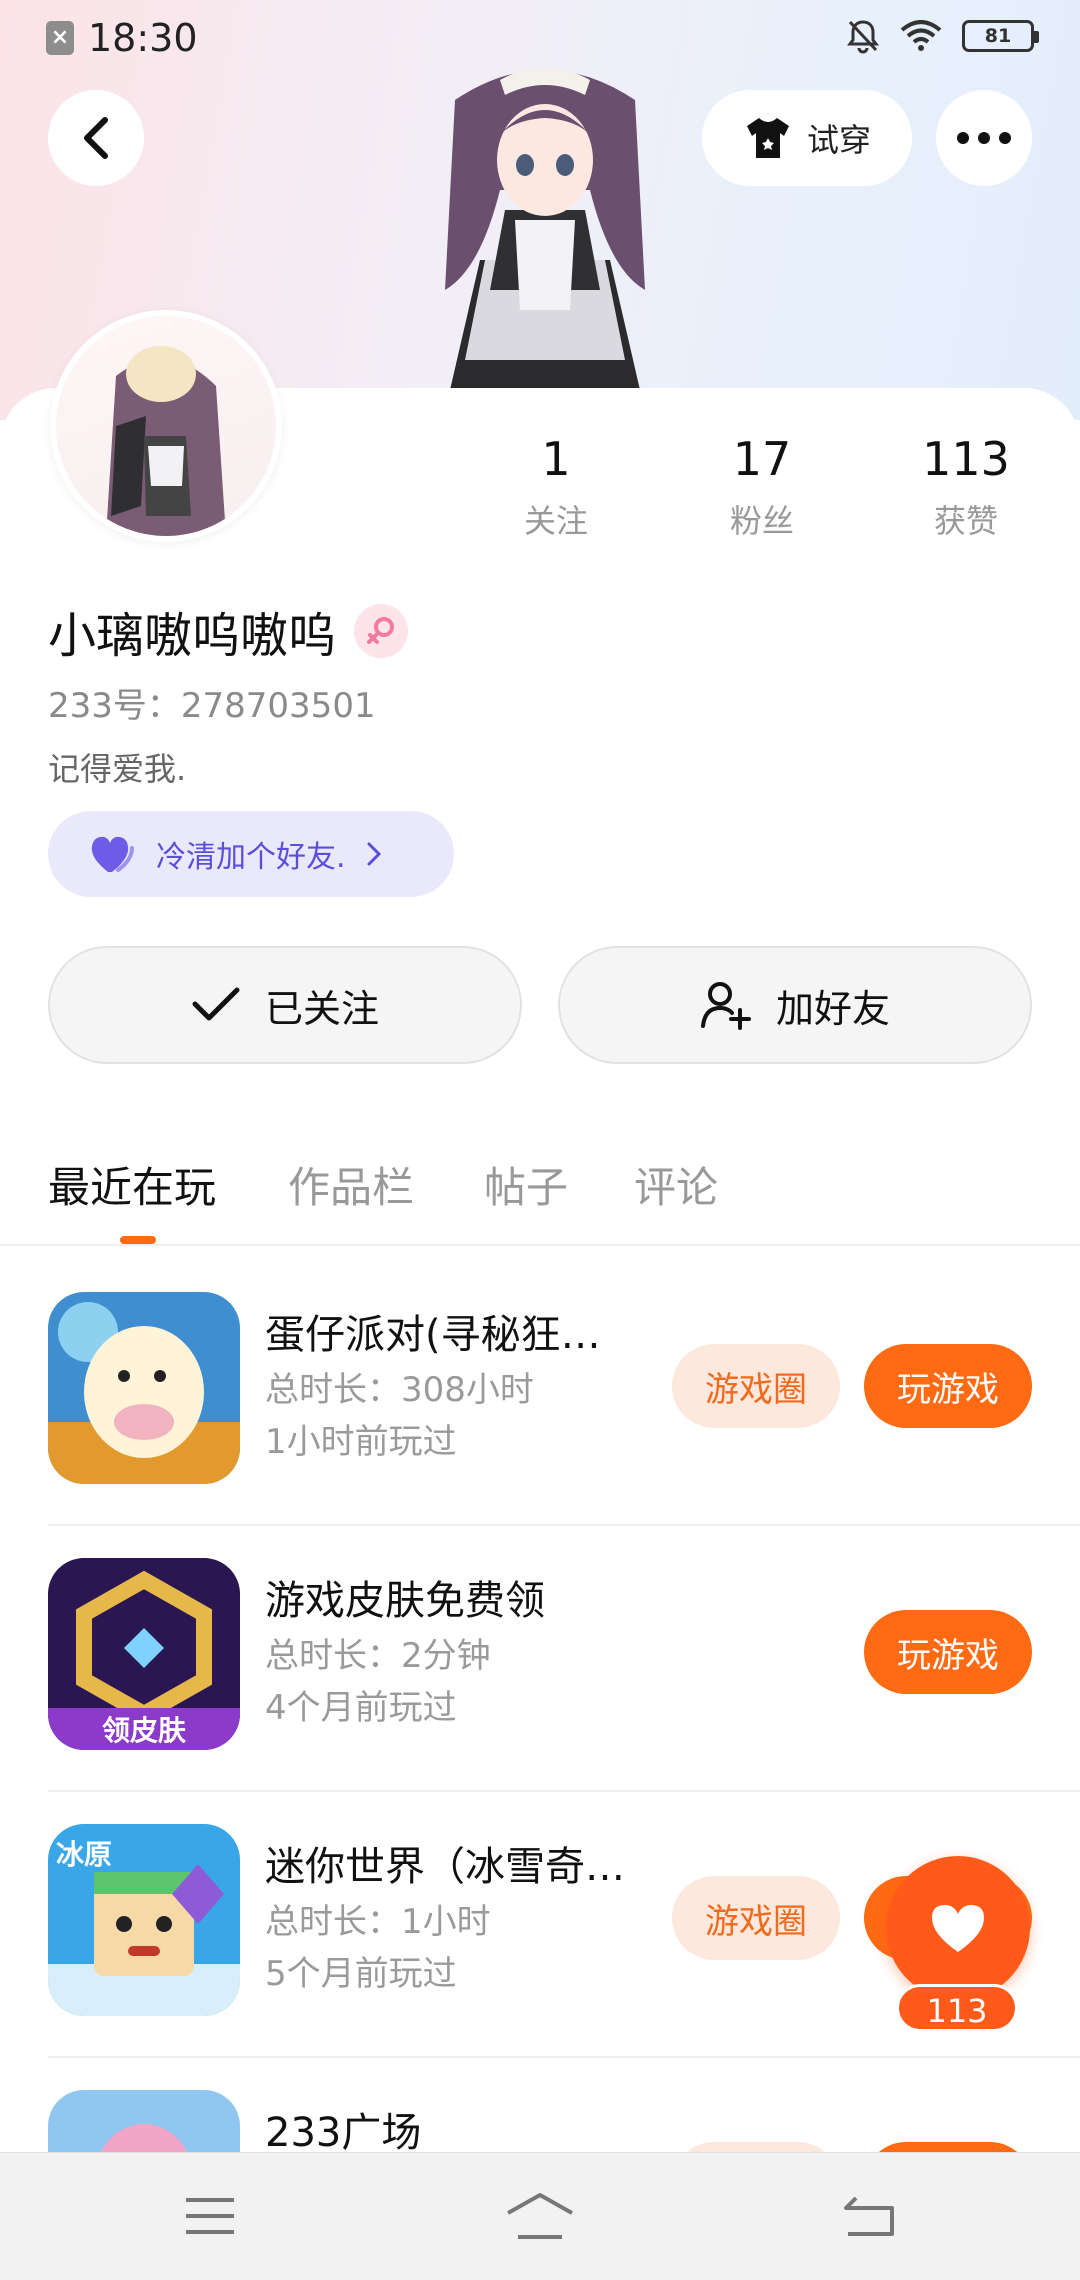  I want to click on following-count: 1, so click(556, 459).